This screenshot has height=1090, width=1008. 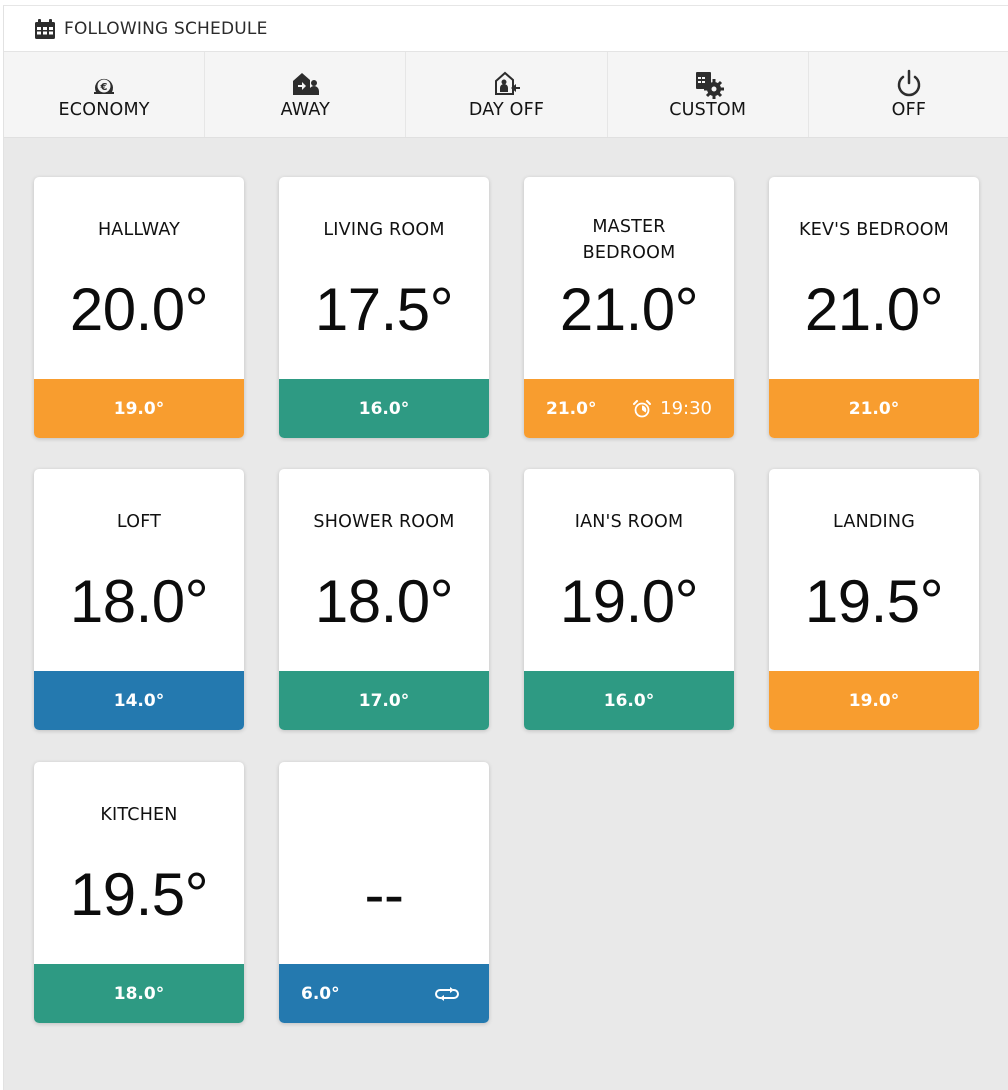 I want to click on zone-card-kitchen: KITCHEN 19.5° 18.0°, so click(x=139, y=892).